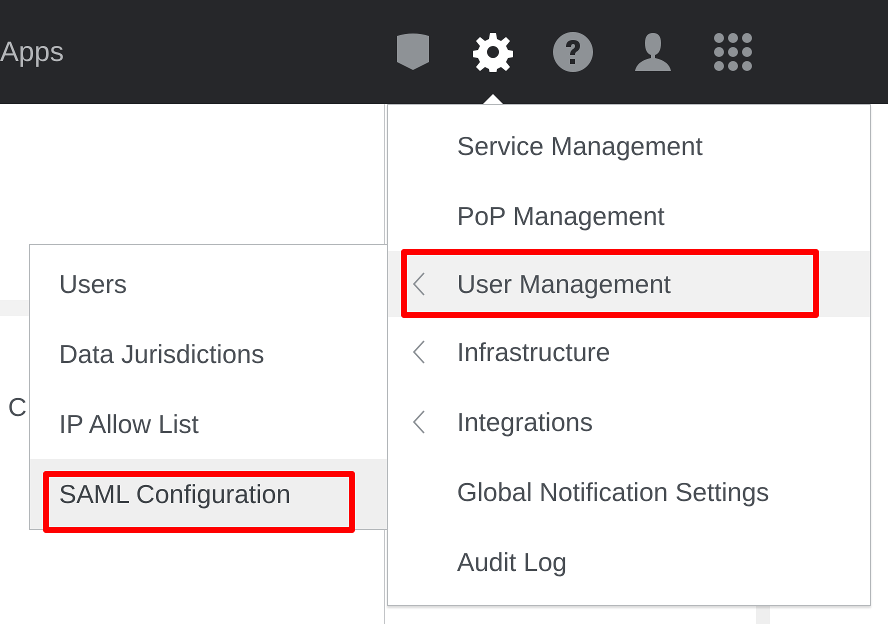 This screenshot has height=624, width=888. I want to click on menu-item: Service Management, so click(629, 146).